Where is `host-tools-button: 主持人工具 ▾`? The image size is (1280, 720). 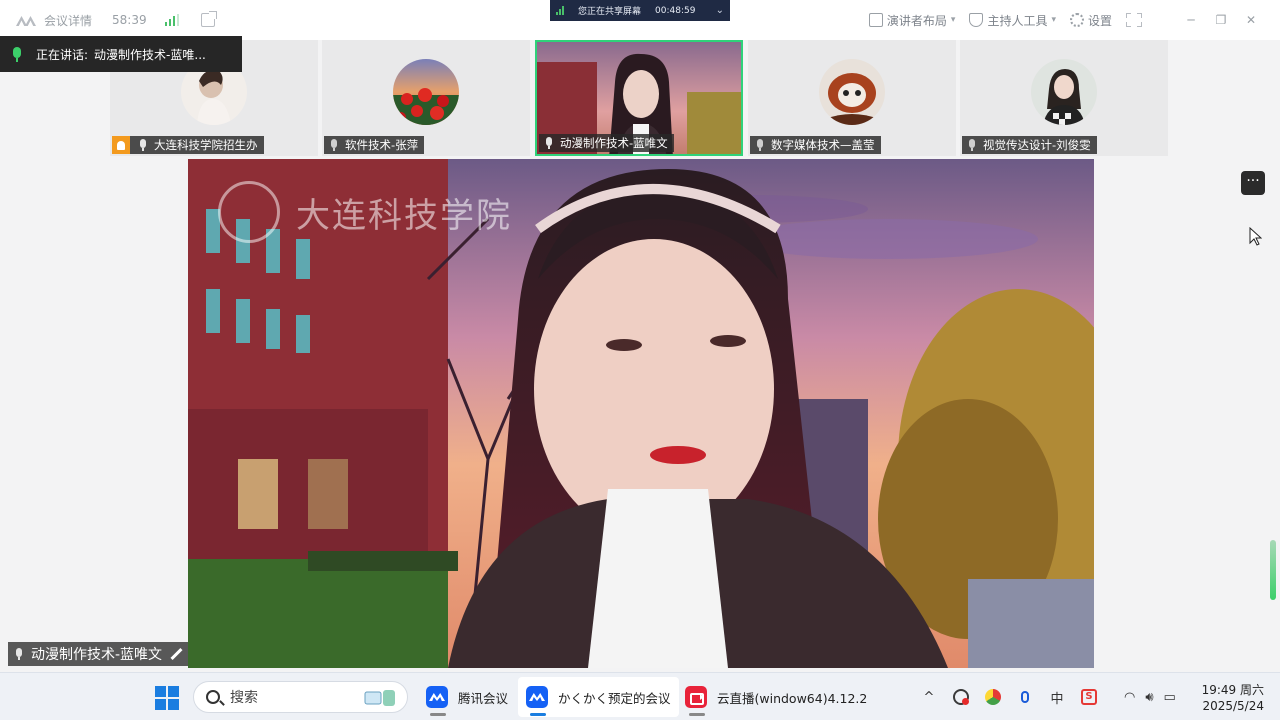 host-tools-button: 主持人工具 ▾ is located at coordinates (1012, 20).